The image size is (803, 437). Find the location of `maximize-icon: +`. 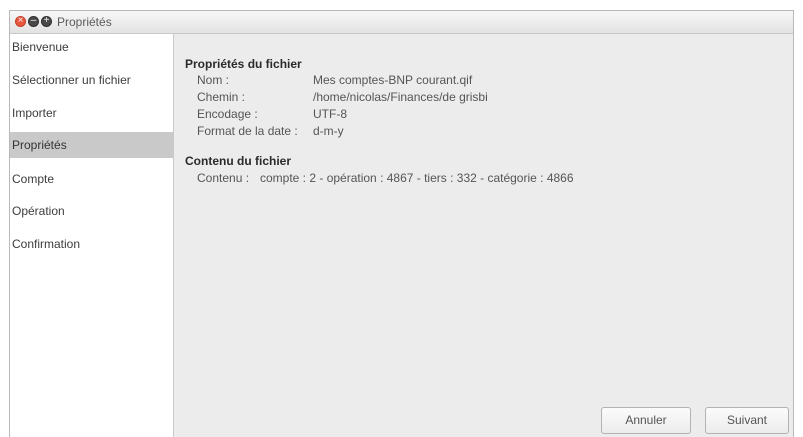

maximize-icon: + is located at coordinates (46, 20).